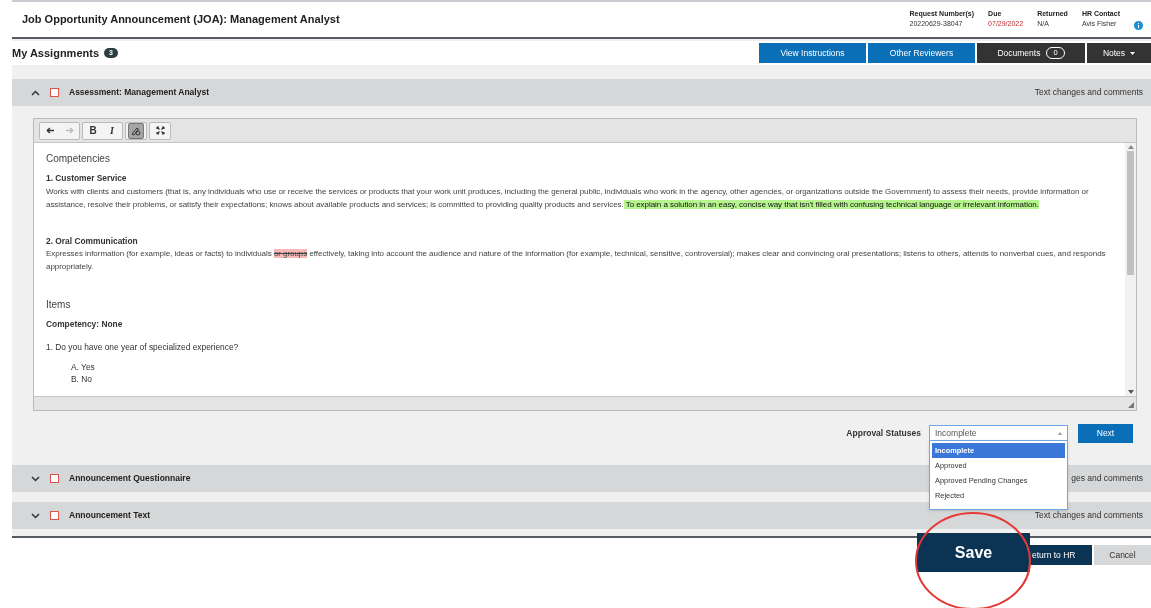 This screenshot has height=608, width=1151. I want to click on status-dropdown: Incomplete, so click(998, 433).